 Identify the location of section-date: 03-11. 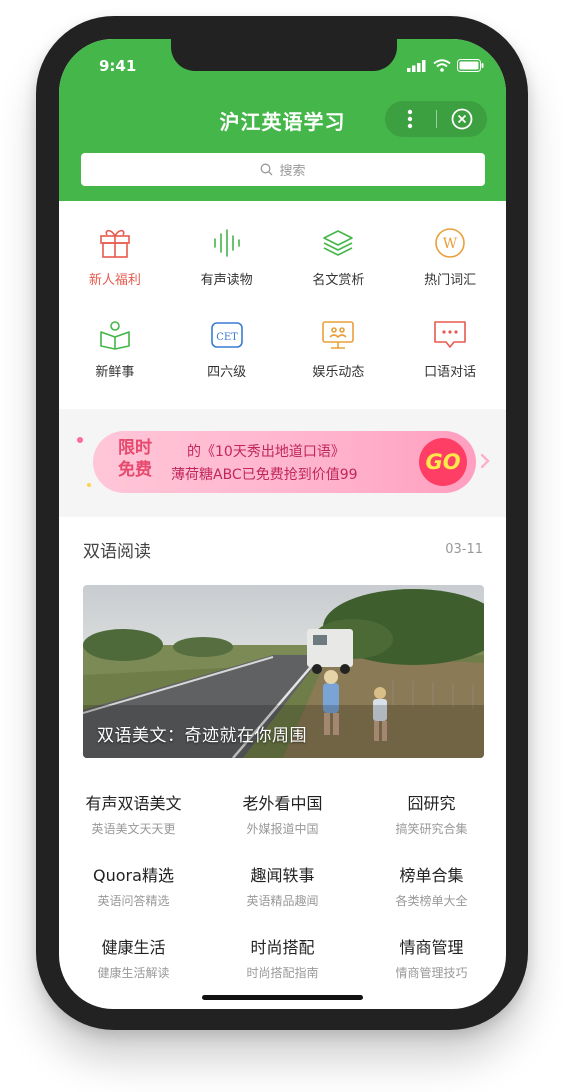
(464, 549).